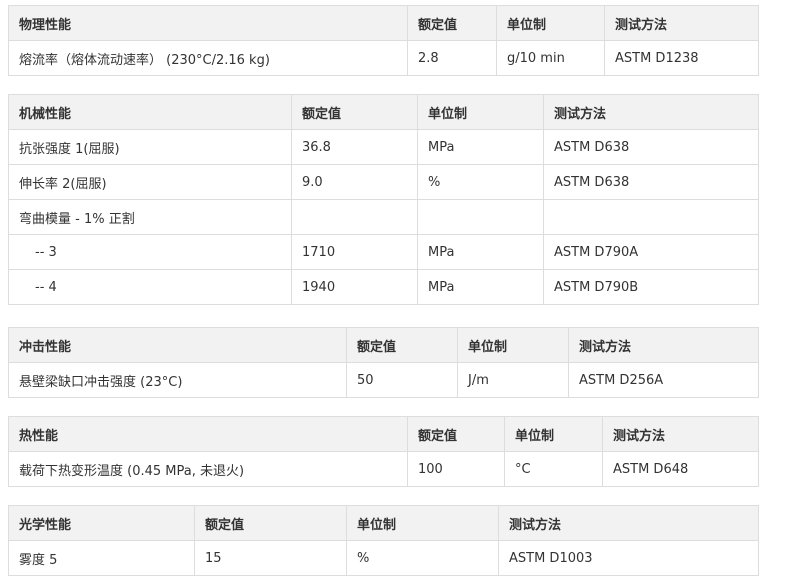 The height and width of the screenshot is (585, 787). Describe the element at coordinates (354, 287) in the screenshot. I see `property-value: 1940` at that location.